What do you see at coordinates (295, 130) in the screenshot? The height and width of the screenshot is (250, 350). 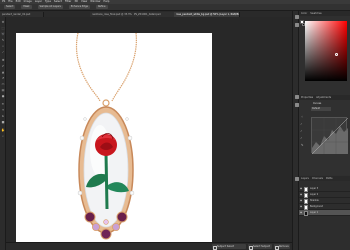 I see `panel-icon-strip` at bounding box center [295, 130].